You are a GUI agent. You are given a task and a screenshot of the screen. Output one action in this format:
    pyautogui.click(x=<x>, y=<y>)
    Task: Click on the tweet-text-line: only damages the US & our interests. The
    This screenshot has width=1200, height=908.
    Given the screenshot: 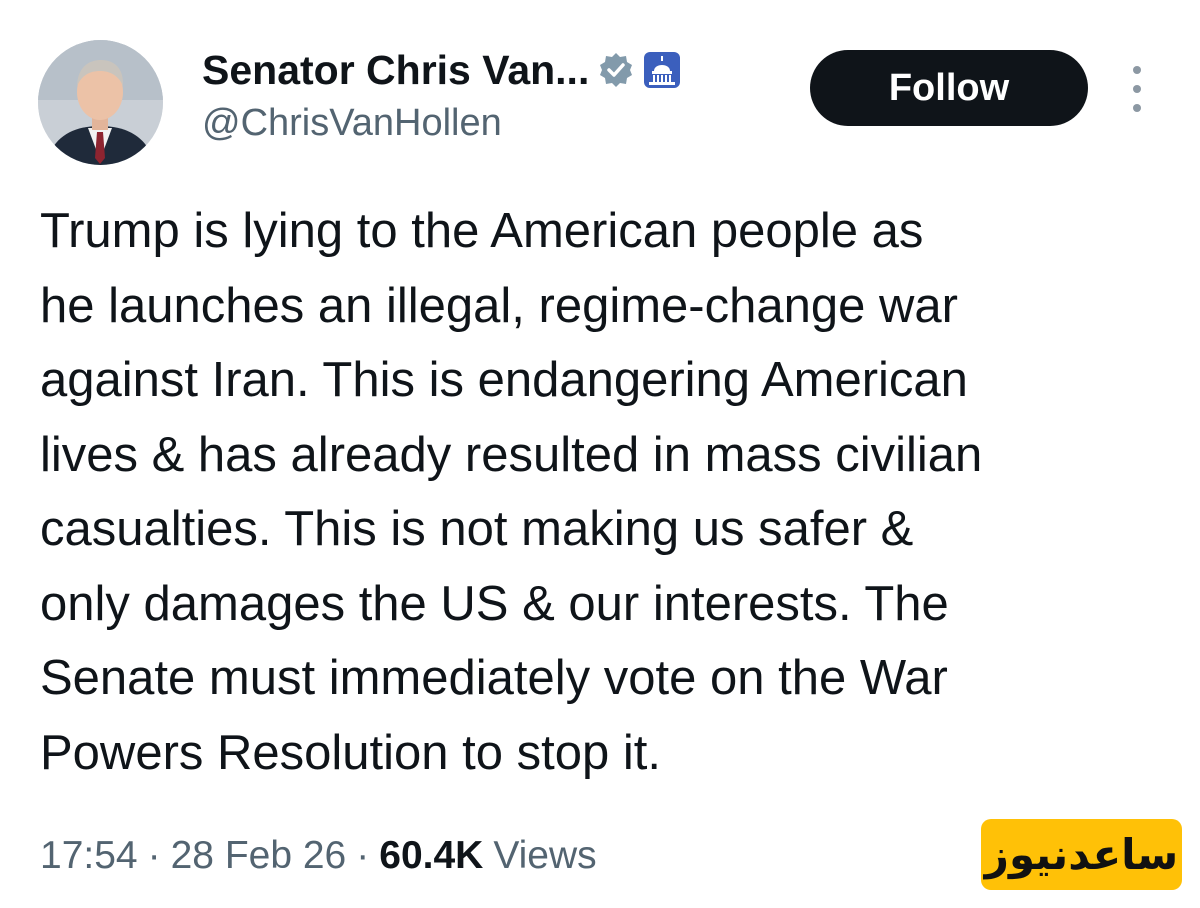 What is the action you would take?
    pyautogui.click(x=494, y=603)
    